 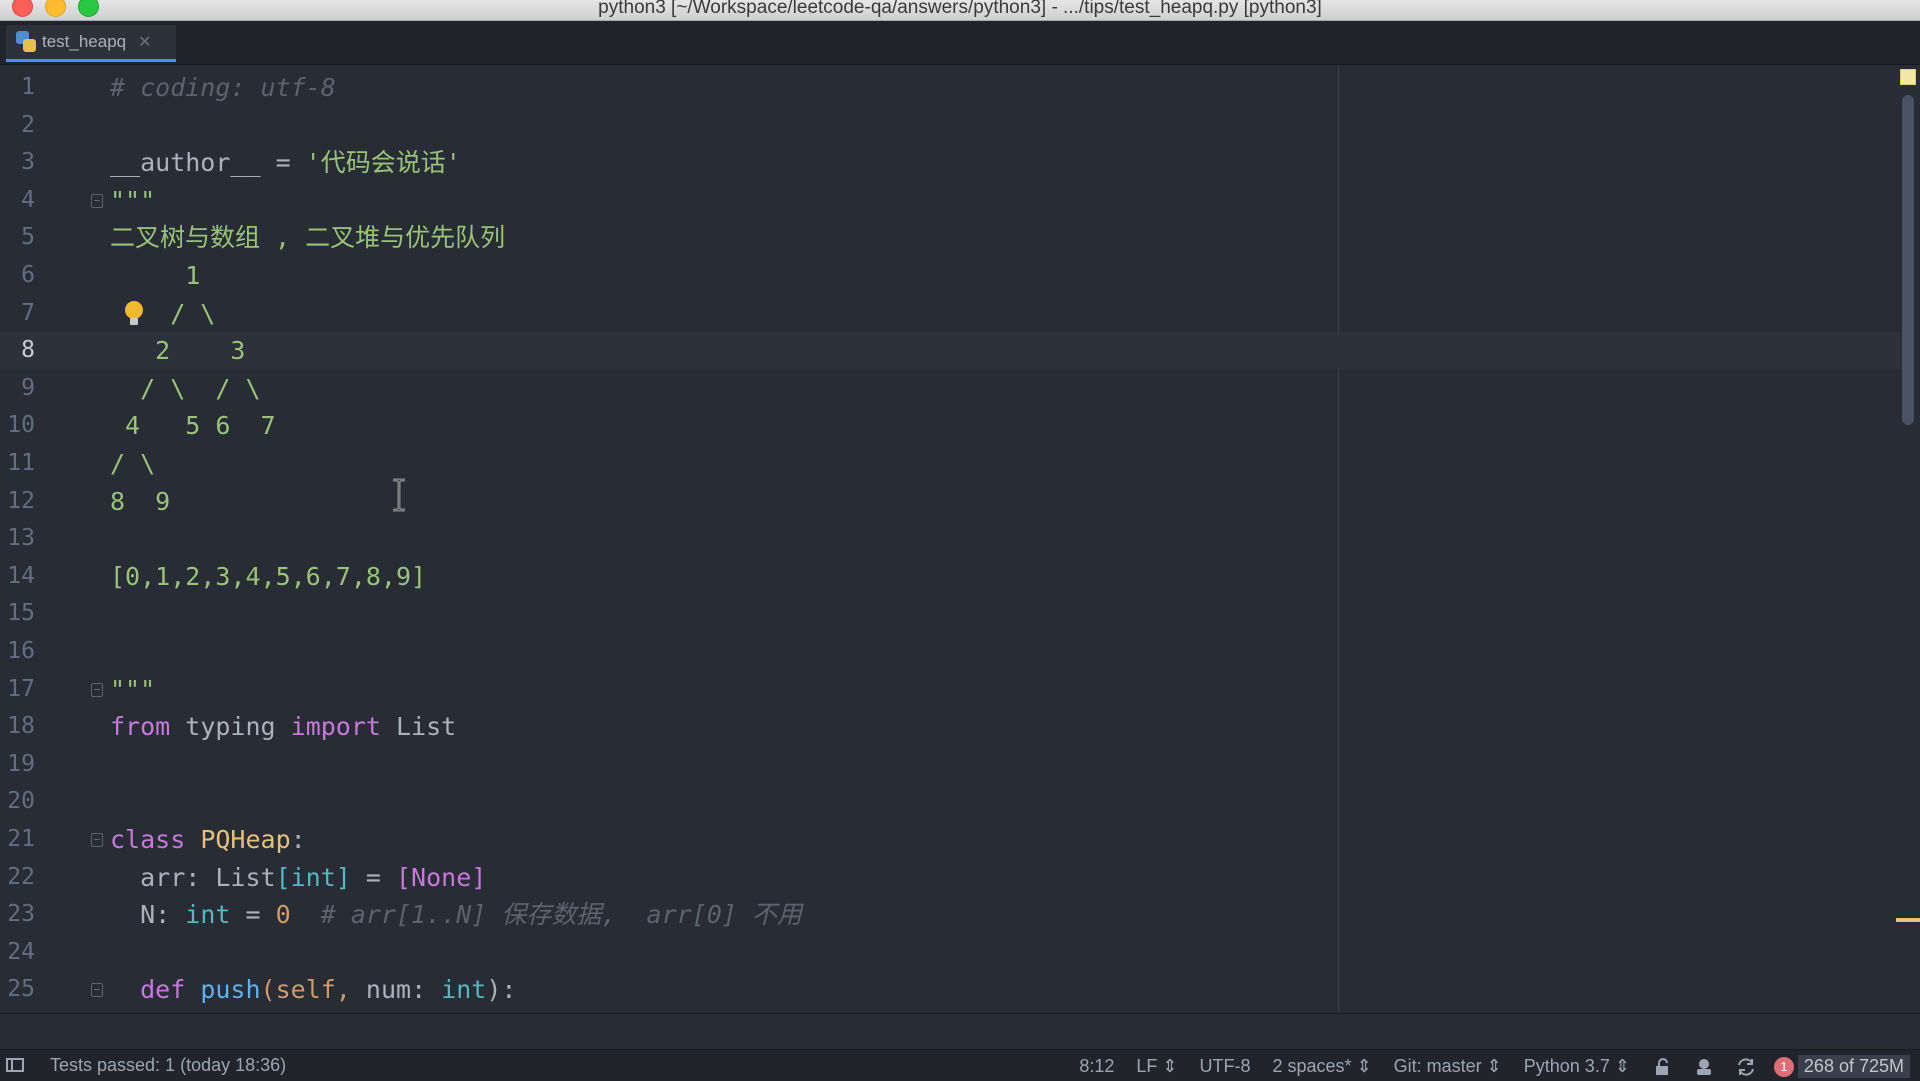 What do you see at coordinates (950, 237) in the screenshot?
I see `code-line: 5 二叉树与数组 , 二叉堆与优先队列` at bounding box center [950, 237].